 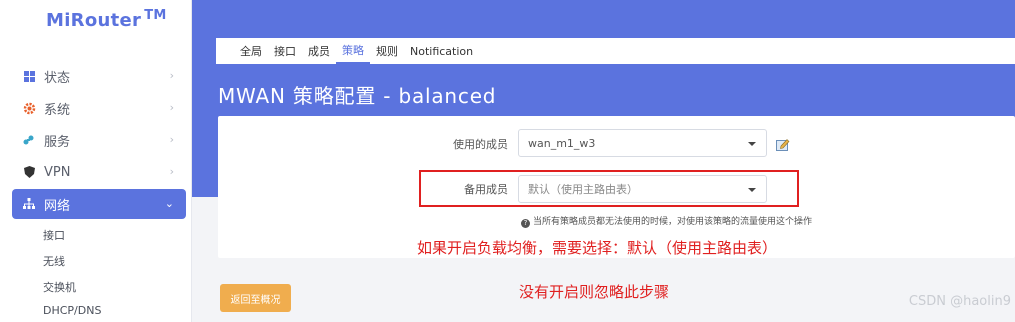 I want to click on members-used-select: wan_m1_w3, so click(x=642, y=143).